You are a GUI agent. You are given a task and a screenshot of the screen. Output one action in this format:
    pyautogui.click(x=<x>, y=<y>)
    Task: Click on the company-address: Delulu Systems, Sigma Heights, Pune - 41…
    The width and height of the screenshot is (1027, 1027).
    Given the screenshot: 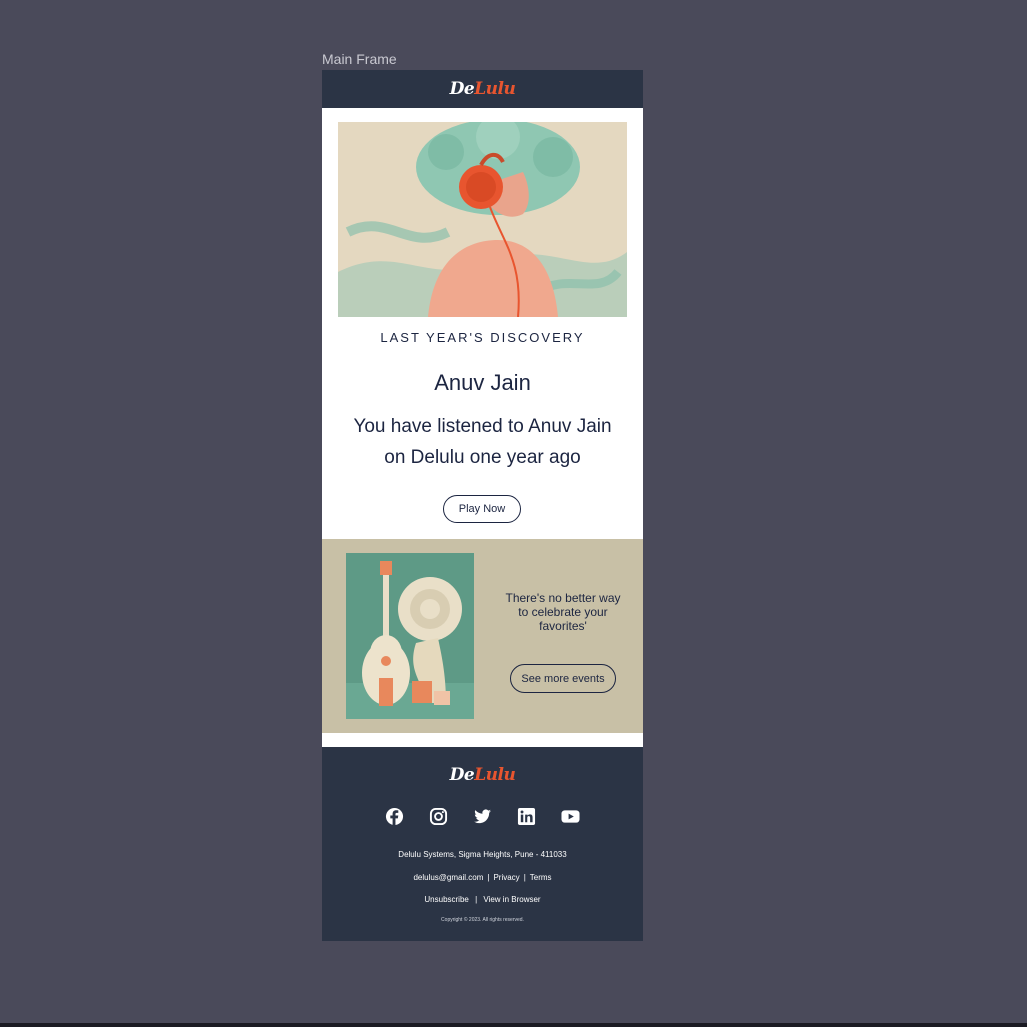 What is the action you would take?
    pyautogui.click(x=482, y=854)
    